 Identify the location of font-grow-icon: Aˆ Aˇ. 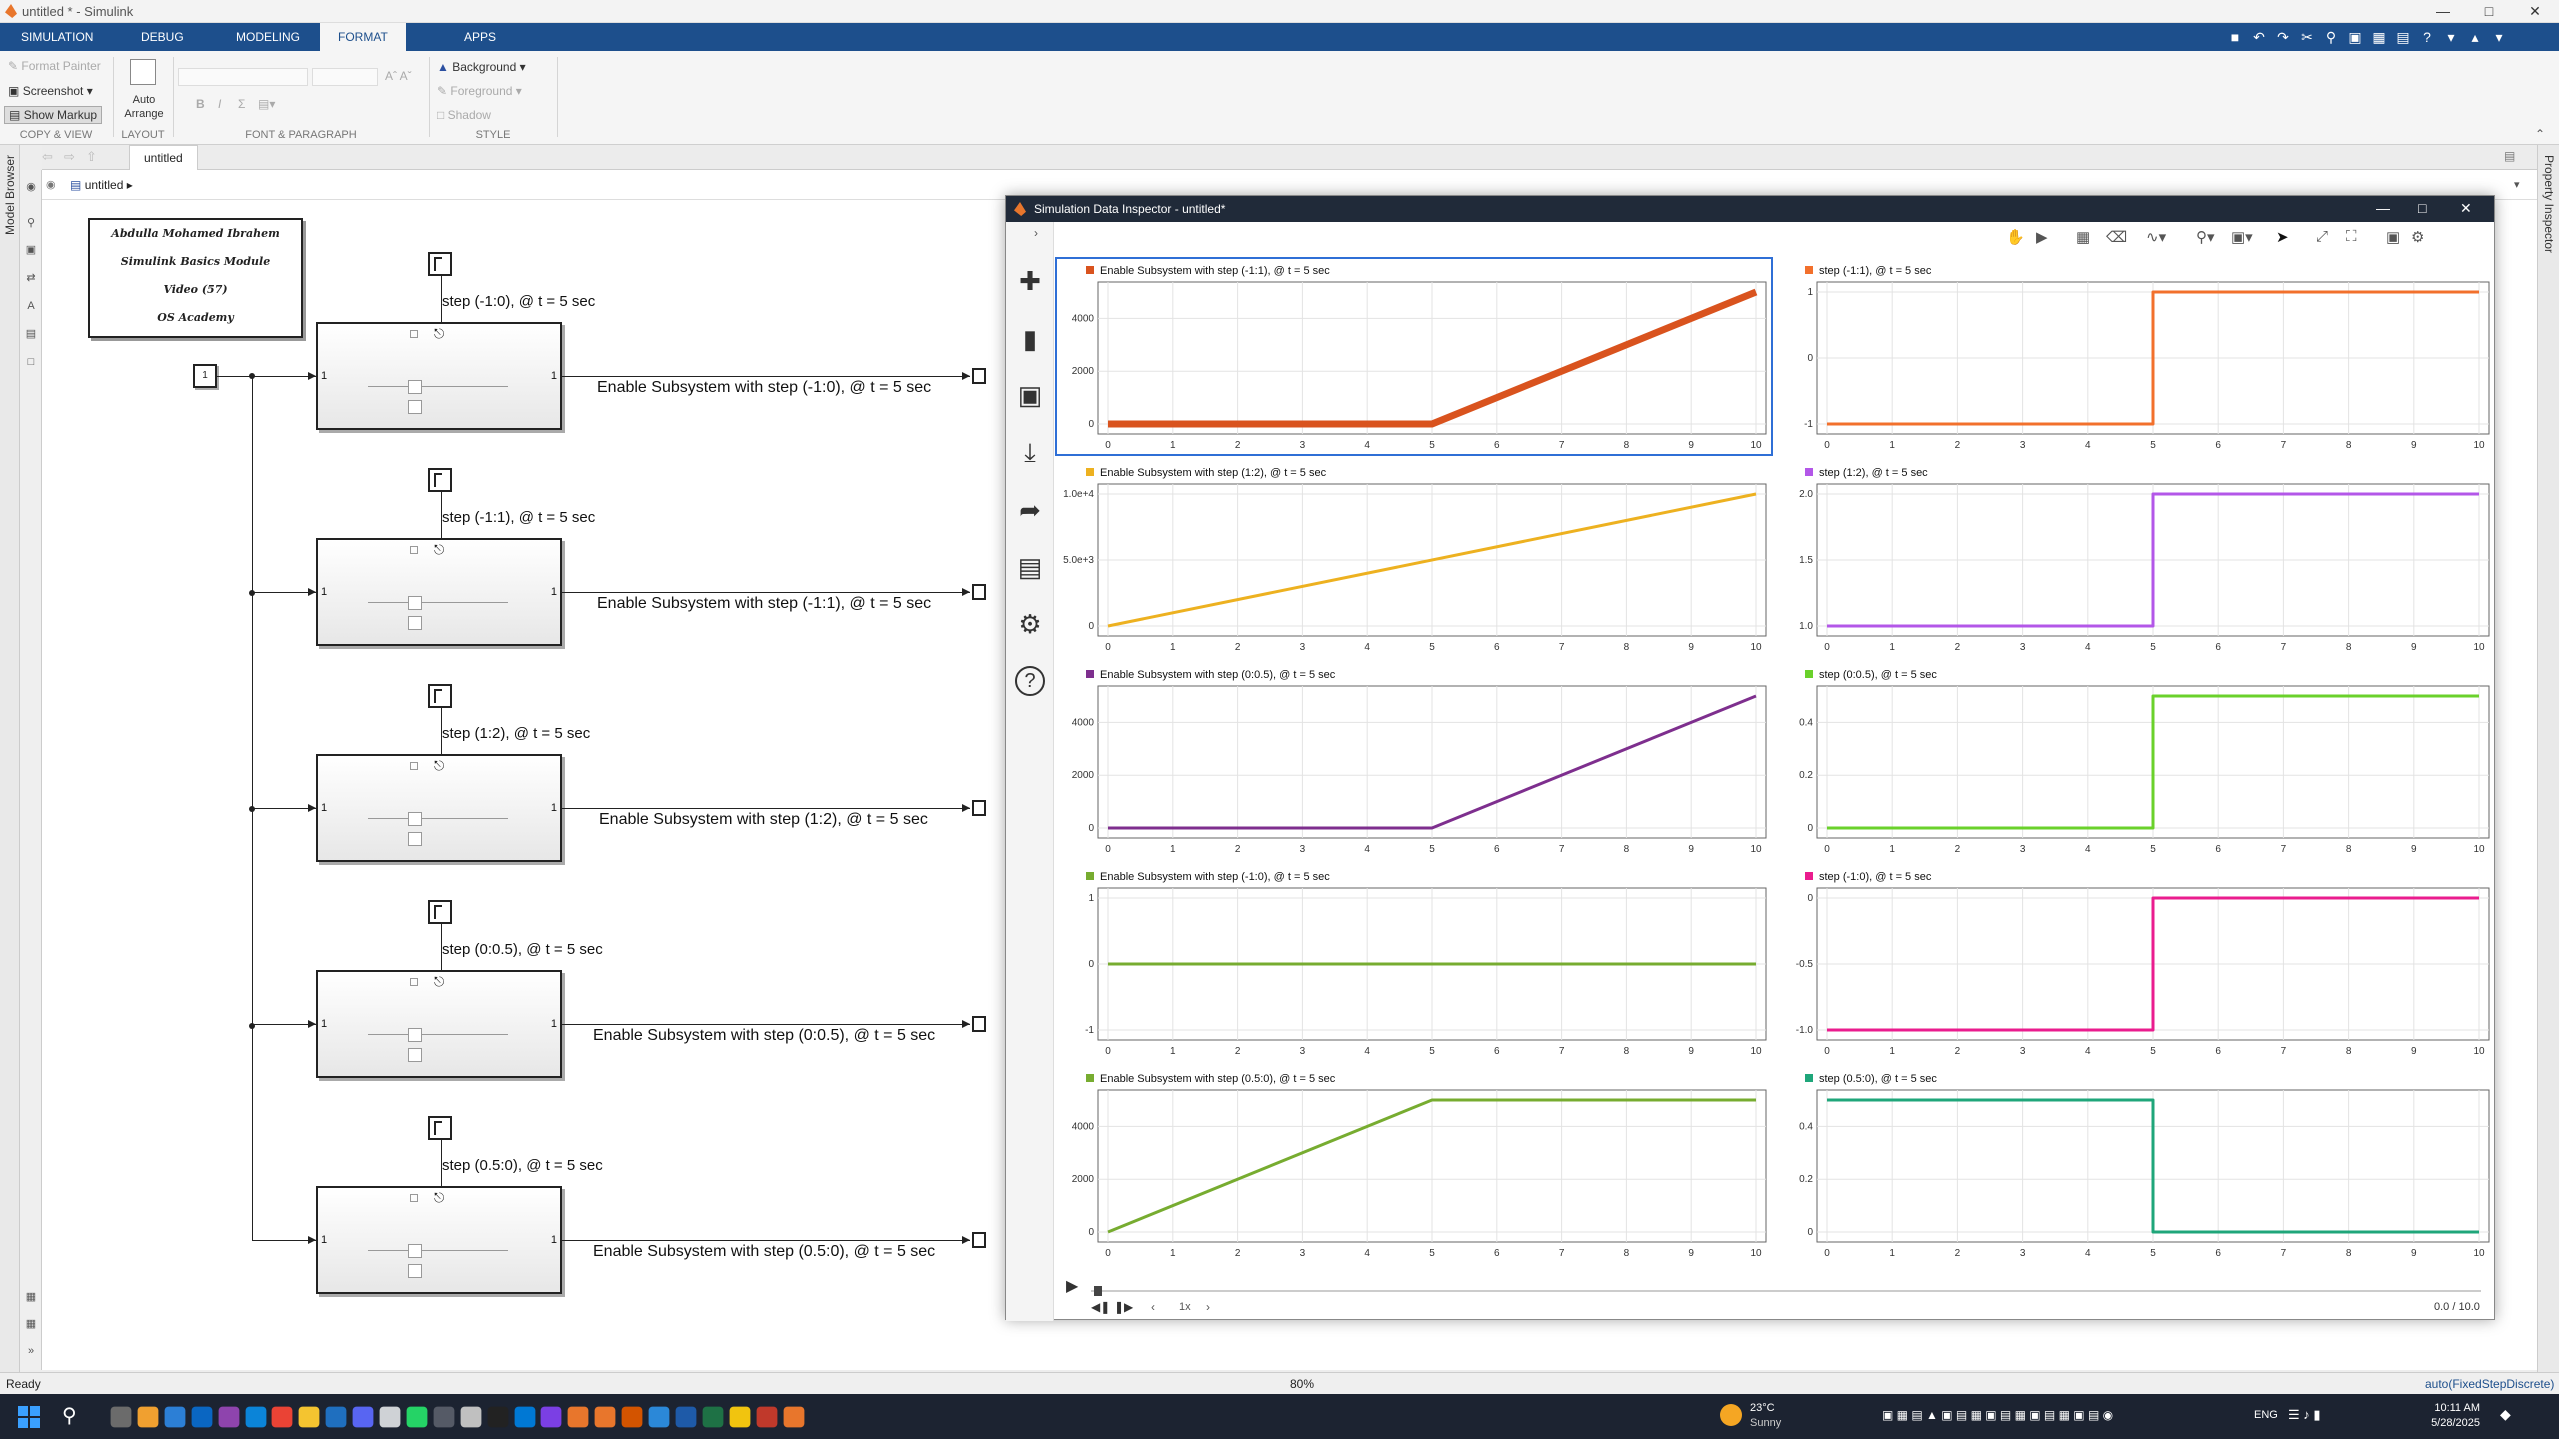
(398, 76).